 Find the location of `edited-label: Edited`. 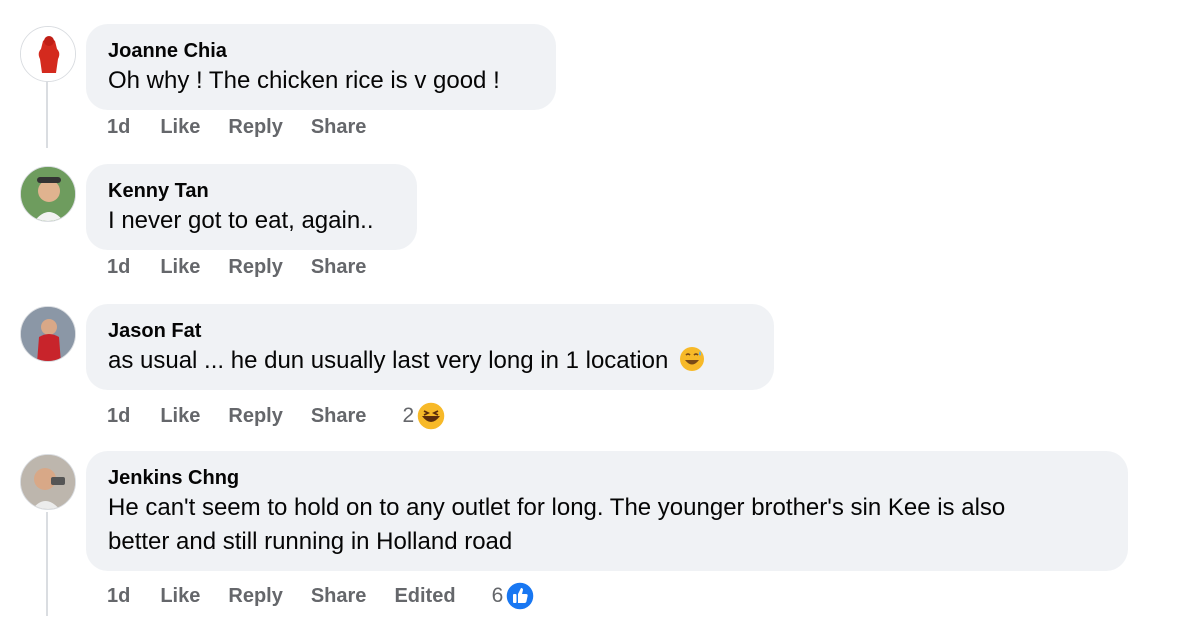

edited-label: Edited is located at coordinates (424, 596).